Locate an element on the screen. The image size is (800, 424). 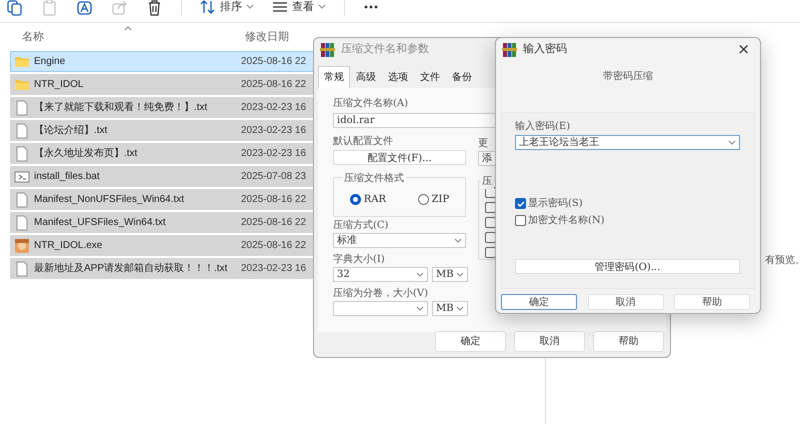
file-name: 最新地址及APP请发邮箱自动获取！！！.txt is located at coordinates (131, 269).